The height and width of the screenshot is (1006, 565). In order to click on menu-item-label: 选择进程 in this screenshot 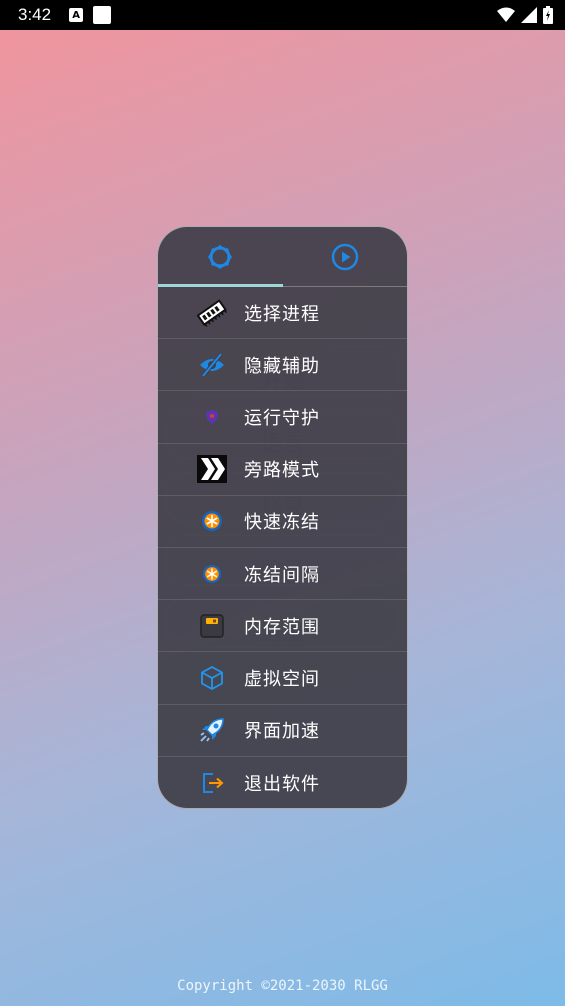, I will do `click(282, 314)`.